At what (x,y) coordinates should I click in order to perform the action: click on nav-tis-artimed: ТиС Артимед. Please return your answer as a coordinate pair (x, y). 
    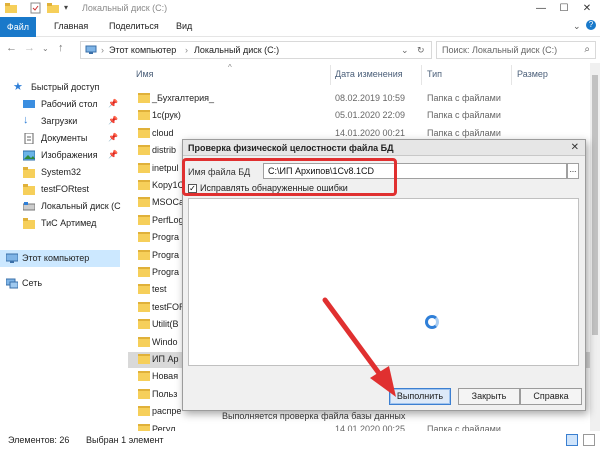
    Looking at the image, I should click on (64, 223).